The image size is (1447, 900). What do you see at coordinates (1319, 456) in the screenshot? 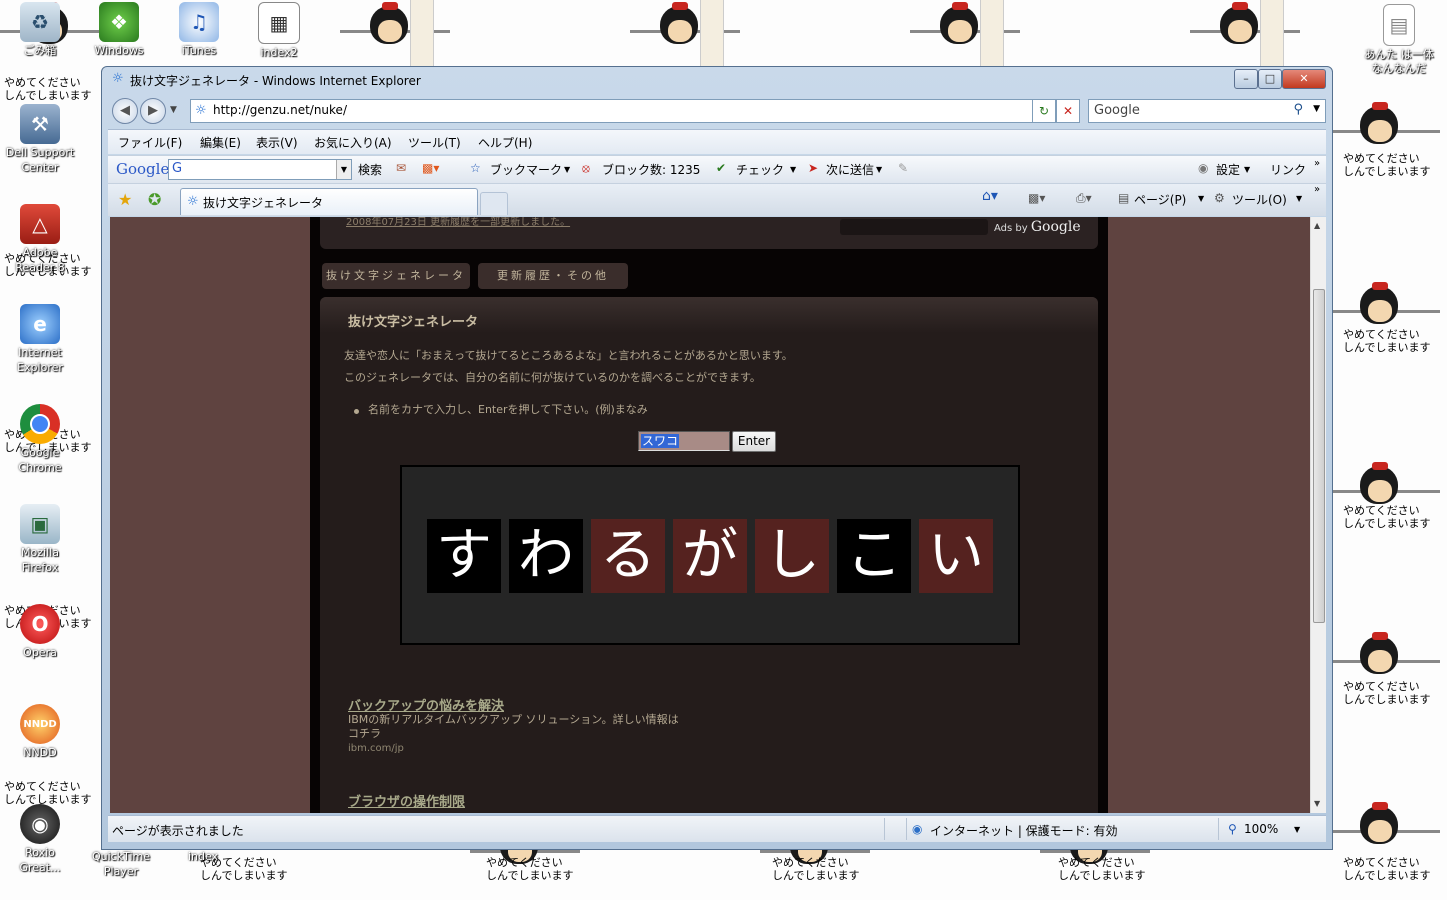
I see `scroll-thumb` at bounding box center [1319, 456].